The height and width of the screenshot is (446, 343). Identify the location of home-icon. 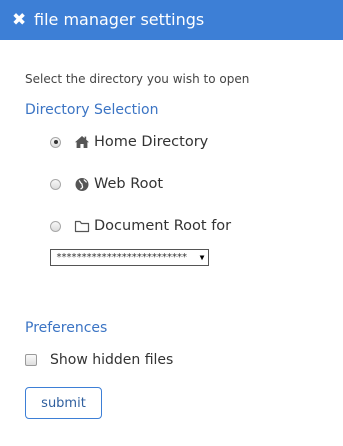
(82, 142).